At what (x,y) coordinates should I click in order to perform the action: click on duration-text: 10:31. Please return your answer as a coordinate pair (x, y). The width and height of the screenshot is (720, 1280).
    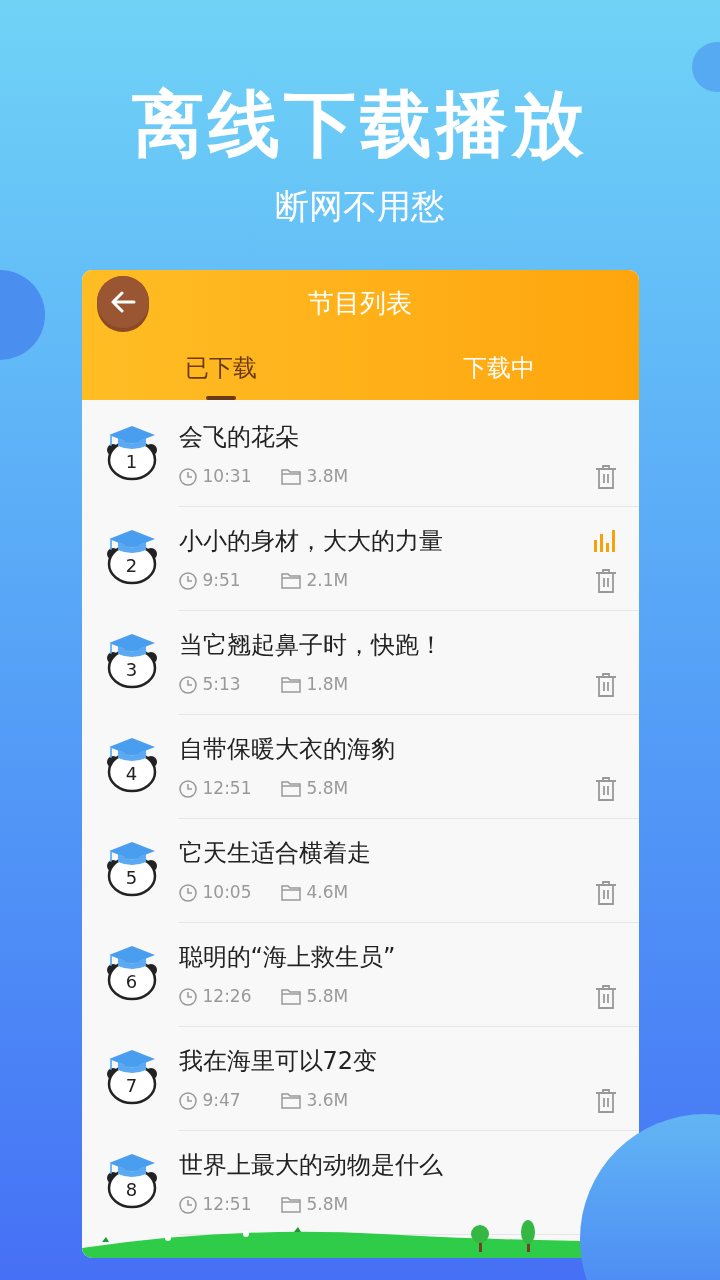
    Looking at the image, I should click on (227, 476).